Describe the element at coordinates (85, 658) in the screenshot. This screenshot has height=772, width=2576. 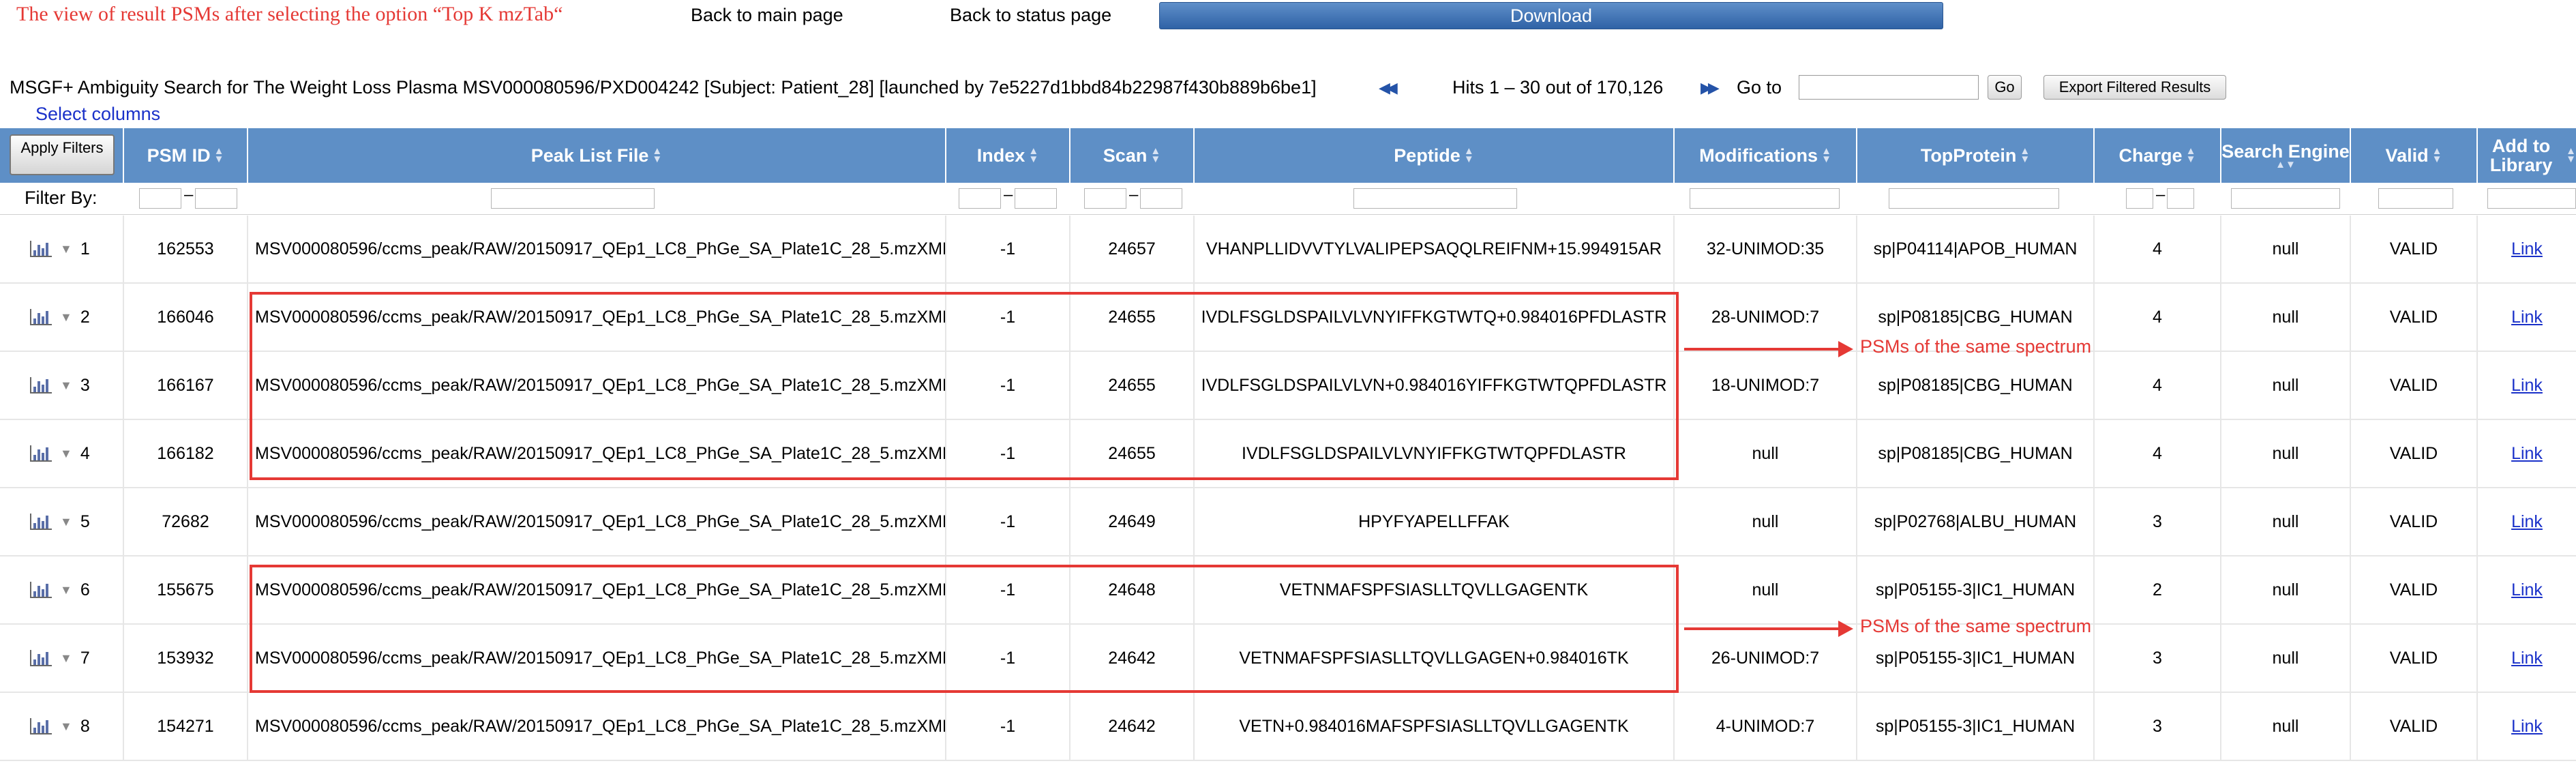
I see `row-number: 7` at that location.